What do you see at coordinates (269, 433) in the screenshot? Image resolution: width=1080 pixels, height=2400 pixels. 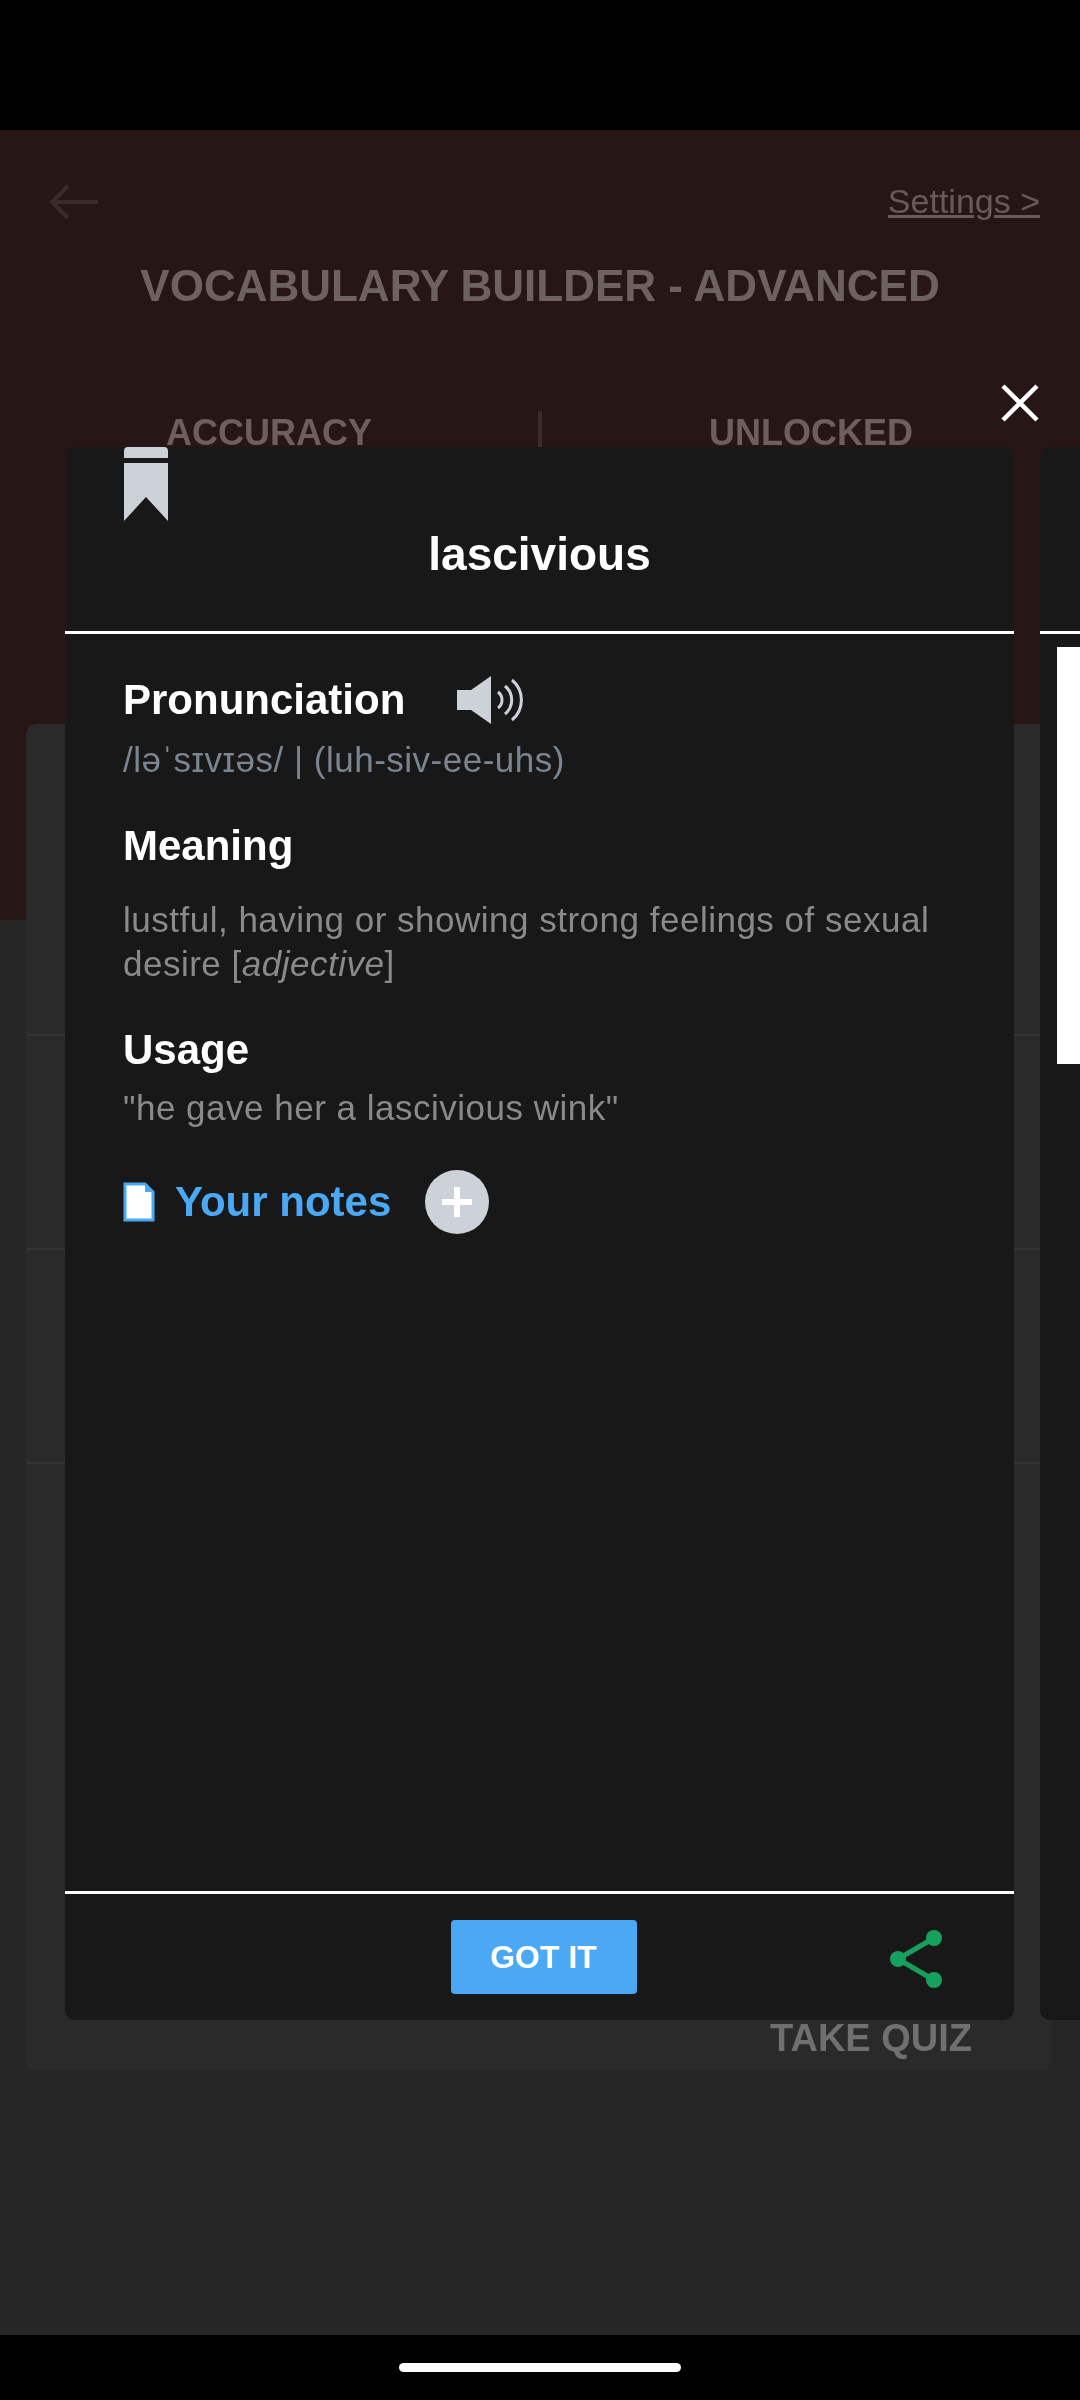 I see `stat-label: ACCURACY` at bounding box center [269, 433].